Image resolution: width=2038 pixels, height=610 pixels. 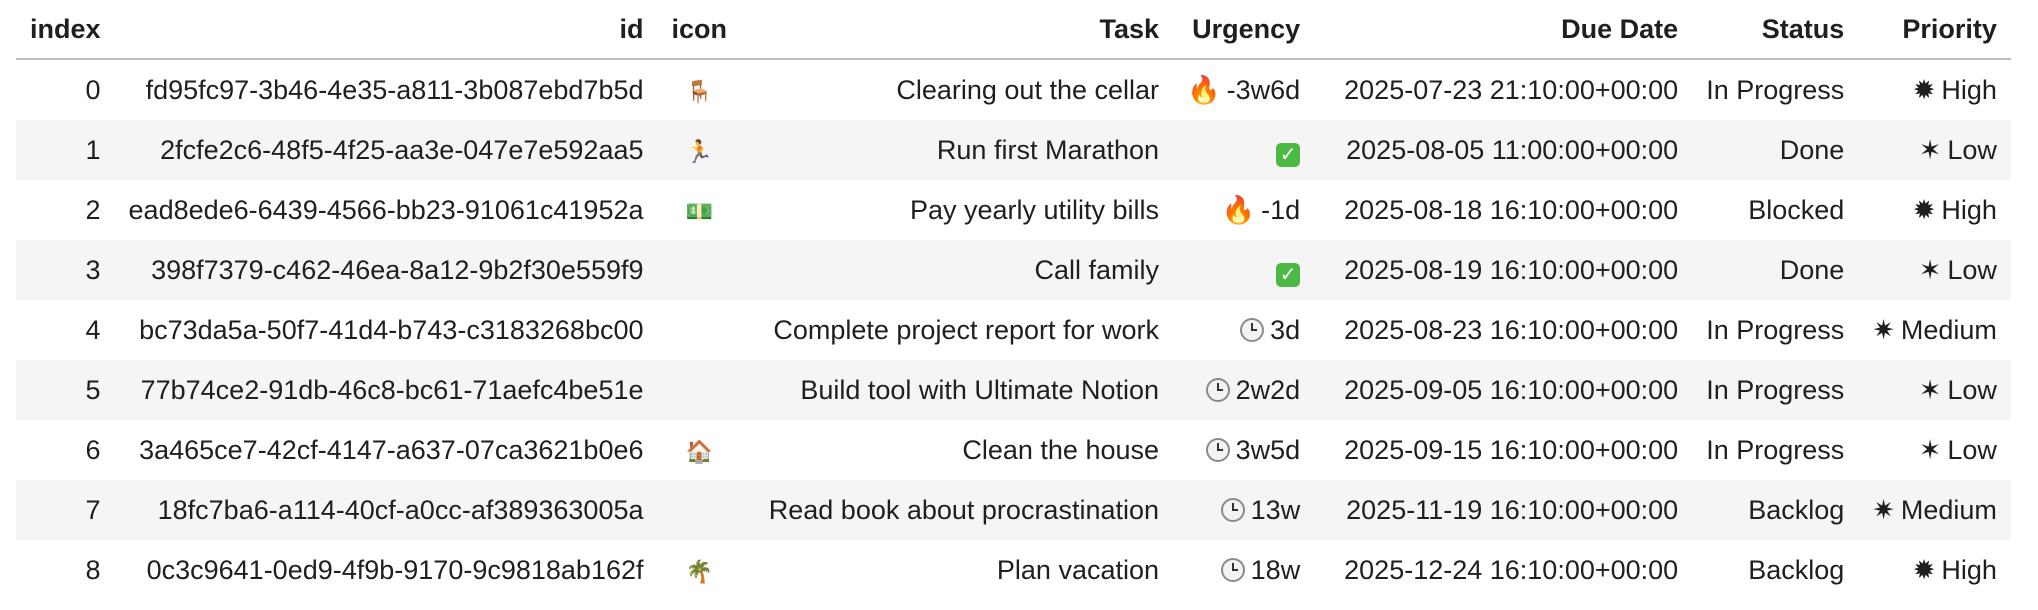 I want to click on cell-urgency: 🔥 -1d, so click(x=1243, y=210).